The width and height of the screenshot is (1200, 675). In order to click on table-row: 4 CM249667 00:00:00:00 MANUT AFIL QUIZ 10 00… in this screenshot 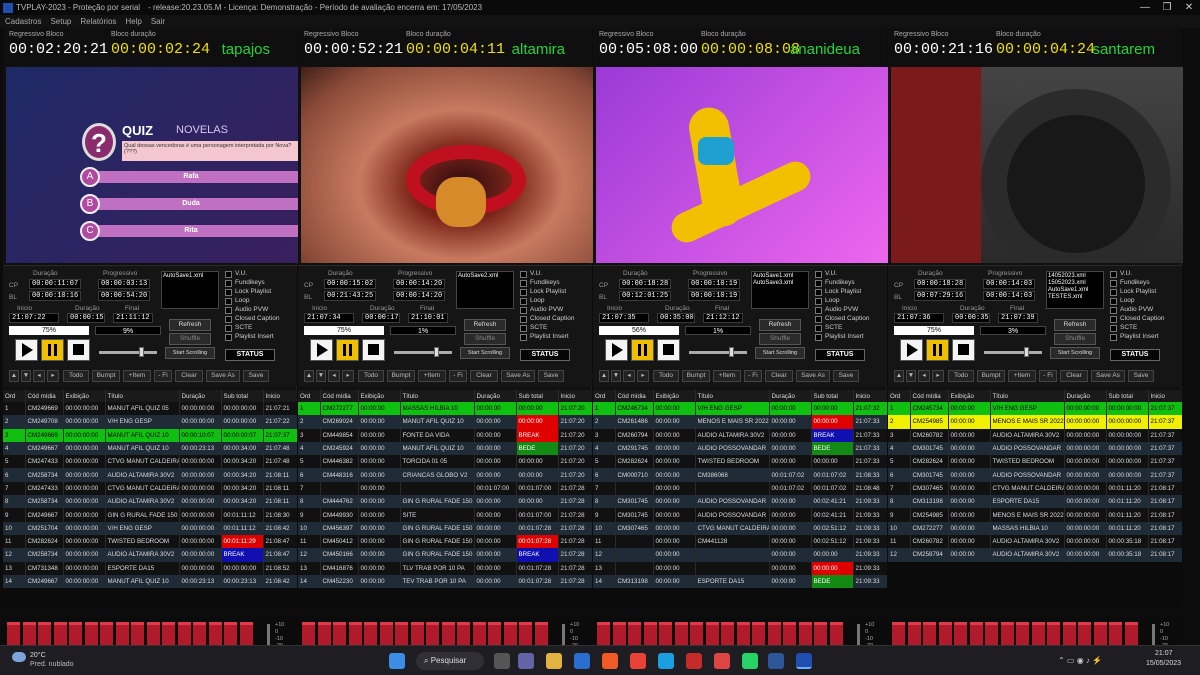, I will do `click(150, 448)`.